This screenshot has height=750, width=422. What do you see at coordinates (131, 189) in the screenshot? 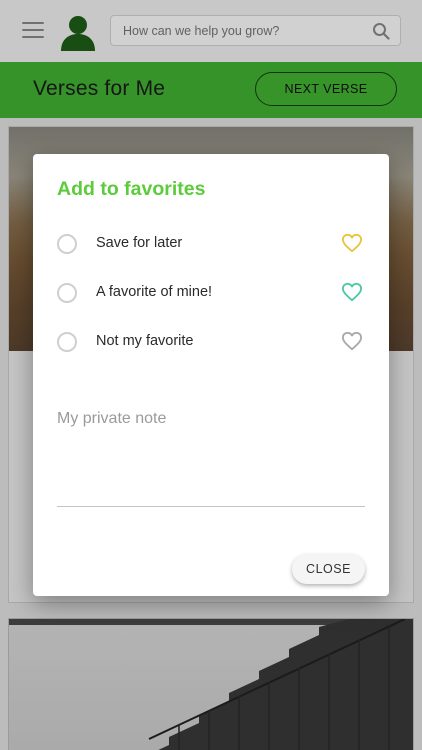
I see `dialog-title: Add to favorites` at bounding box center [131, 189].